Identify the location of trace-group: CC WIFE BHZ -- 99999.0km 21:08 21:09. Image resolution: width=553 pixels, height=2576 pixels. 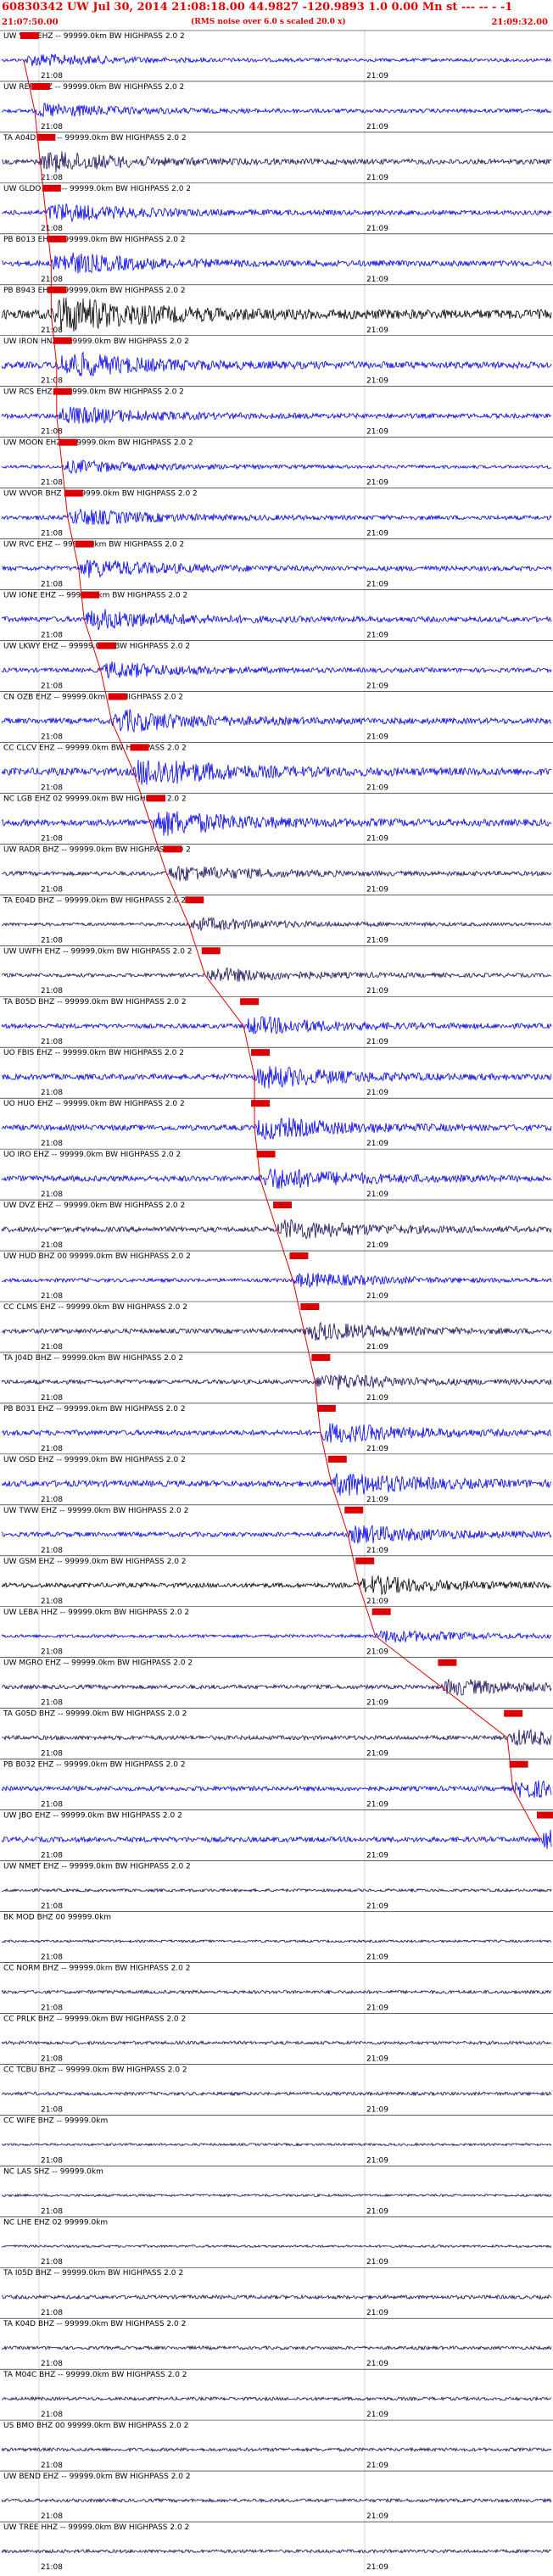
(276, 2140).